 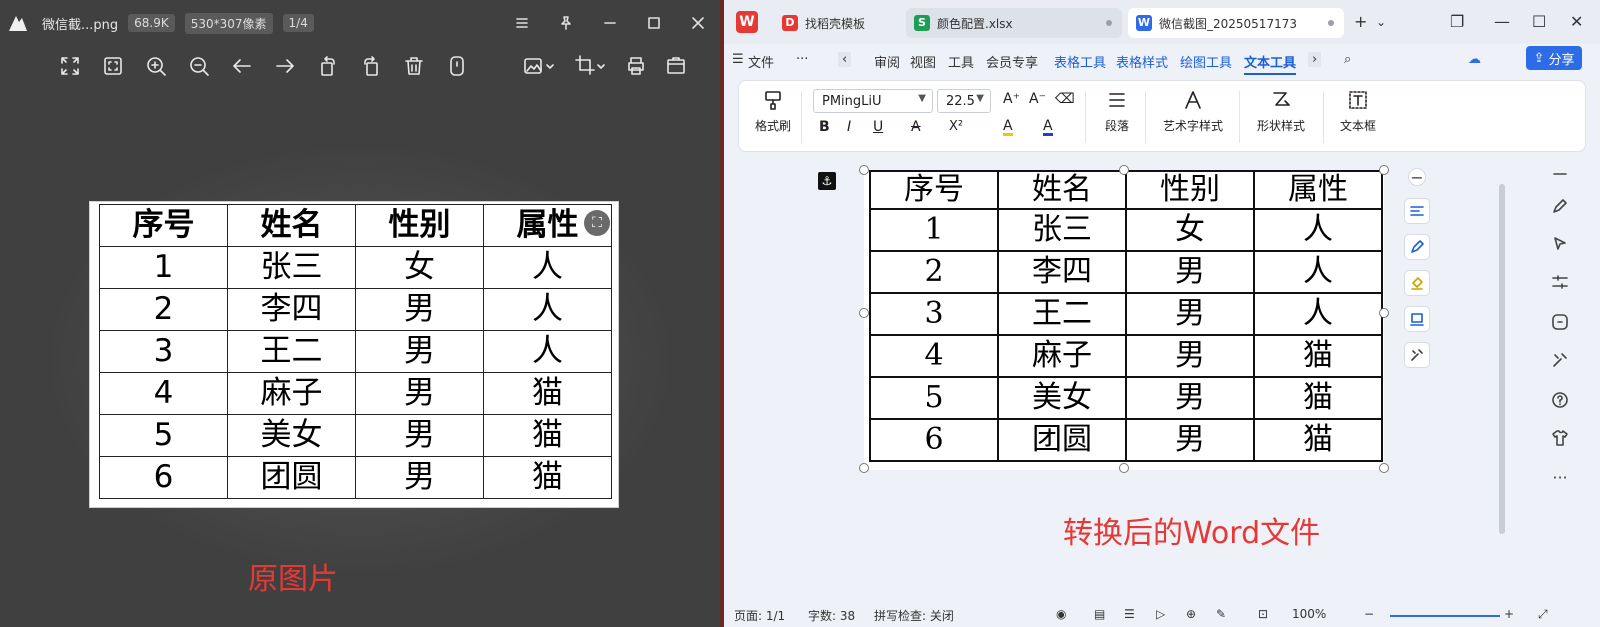 What do you see at coordinates (964, 101) in the screenshot?
I see `font-size-select: 22.5 ▼` at bounding box center [964, 101].